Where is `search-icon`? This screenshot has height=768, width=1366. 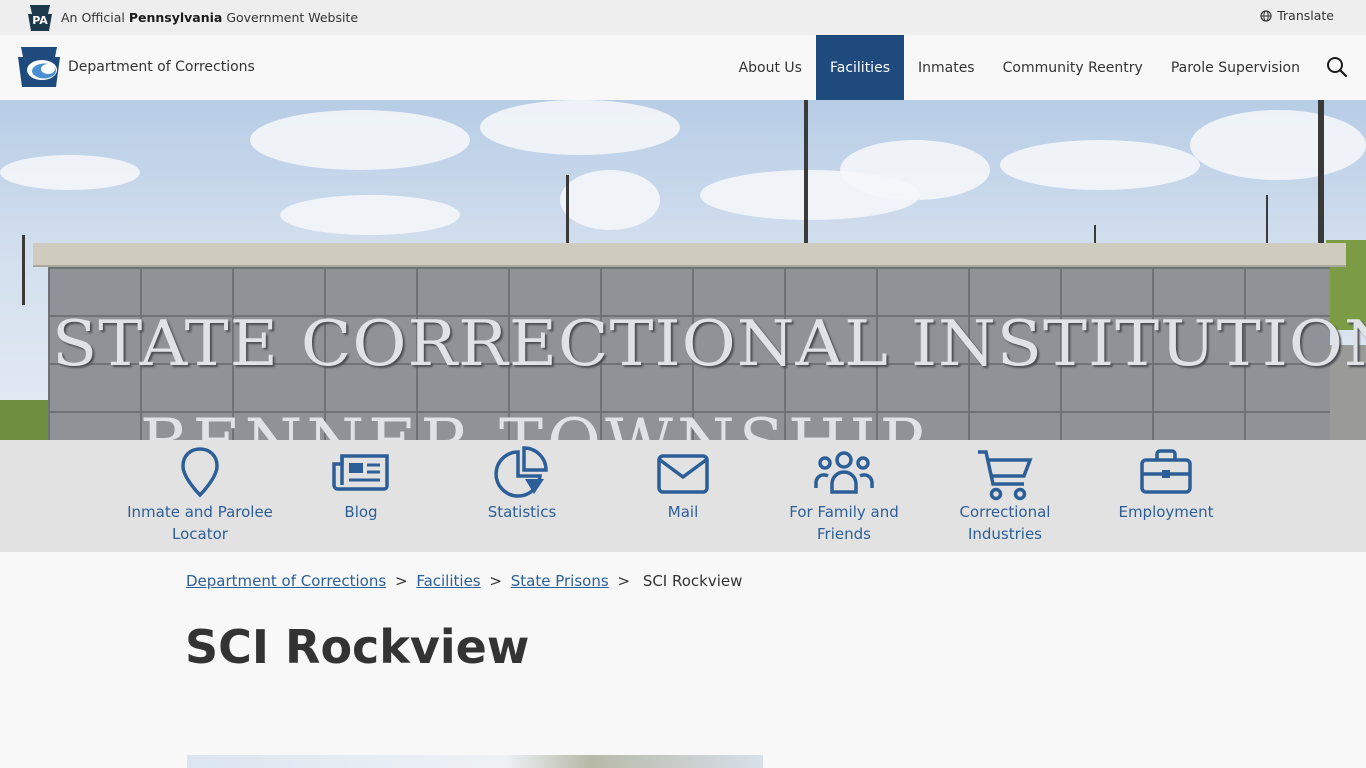
search-icon is located at coordinates (1337, 67).